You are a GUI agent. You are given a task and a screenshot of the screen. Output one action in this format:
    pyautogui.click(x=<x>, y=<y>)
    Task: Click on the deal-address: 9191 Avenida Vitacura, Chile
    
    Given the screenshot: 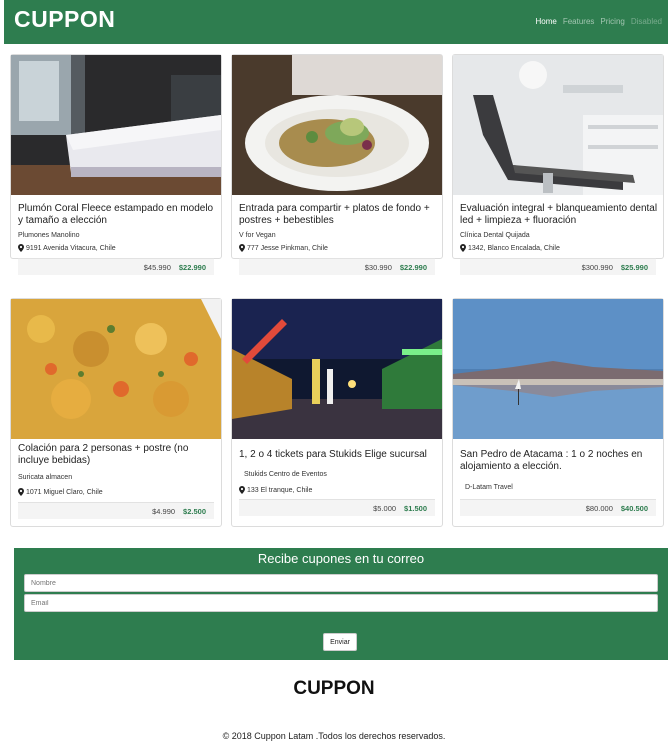 What is the action you would take?
    pyautogui.click(x=67, y=248)
    